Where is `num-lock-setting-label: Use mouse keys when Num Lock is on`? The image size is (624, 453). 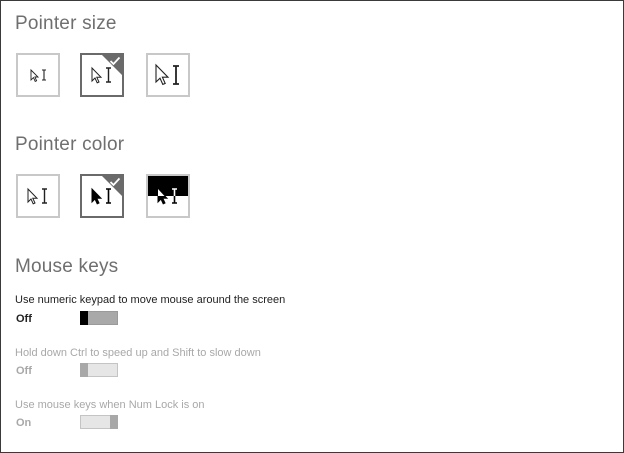
num-lock-setting-label: Use mouse keys when Num Lock is on is located at coordinates (110, 405).